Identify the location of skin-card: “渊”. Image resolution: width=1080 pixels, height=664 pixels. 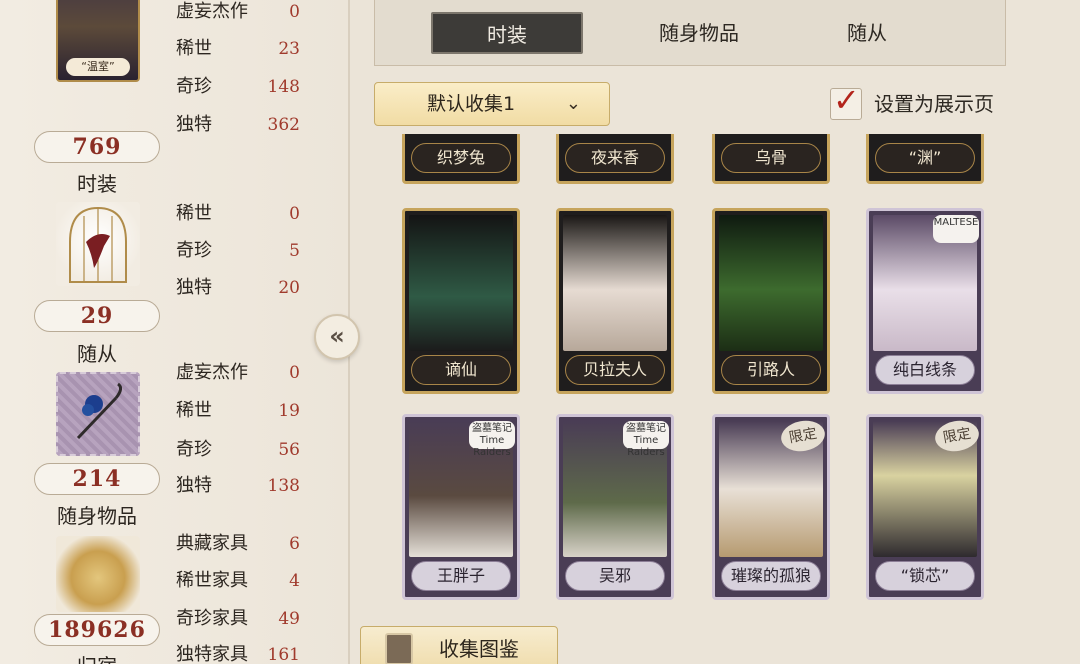
(925, 159).